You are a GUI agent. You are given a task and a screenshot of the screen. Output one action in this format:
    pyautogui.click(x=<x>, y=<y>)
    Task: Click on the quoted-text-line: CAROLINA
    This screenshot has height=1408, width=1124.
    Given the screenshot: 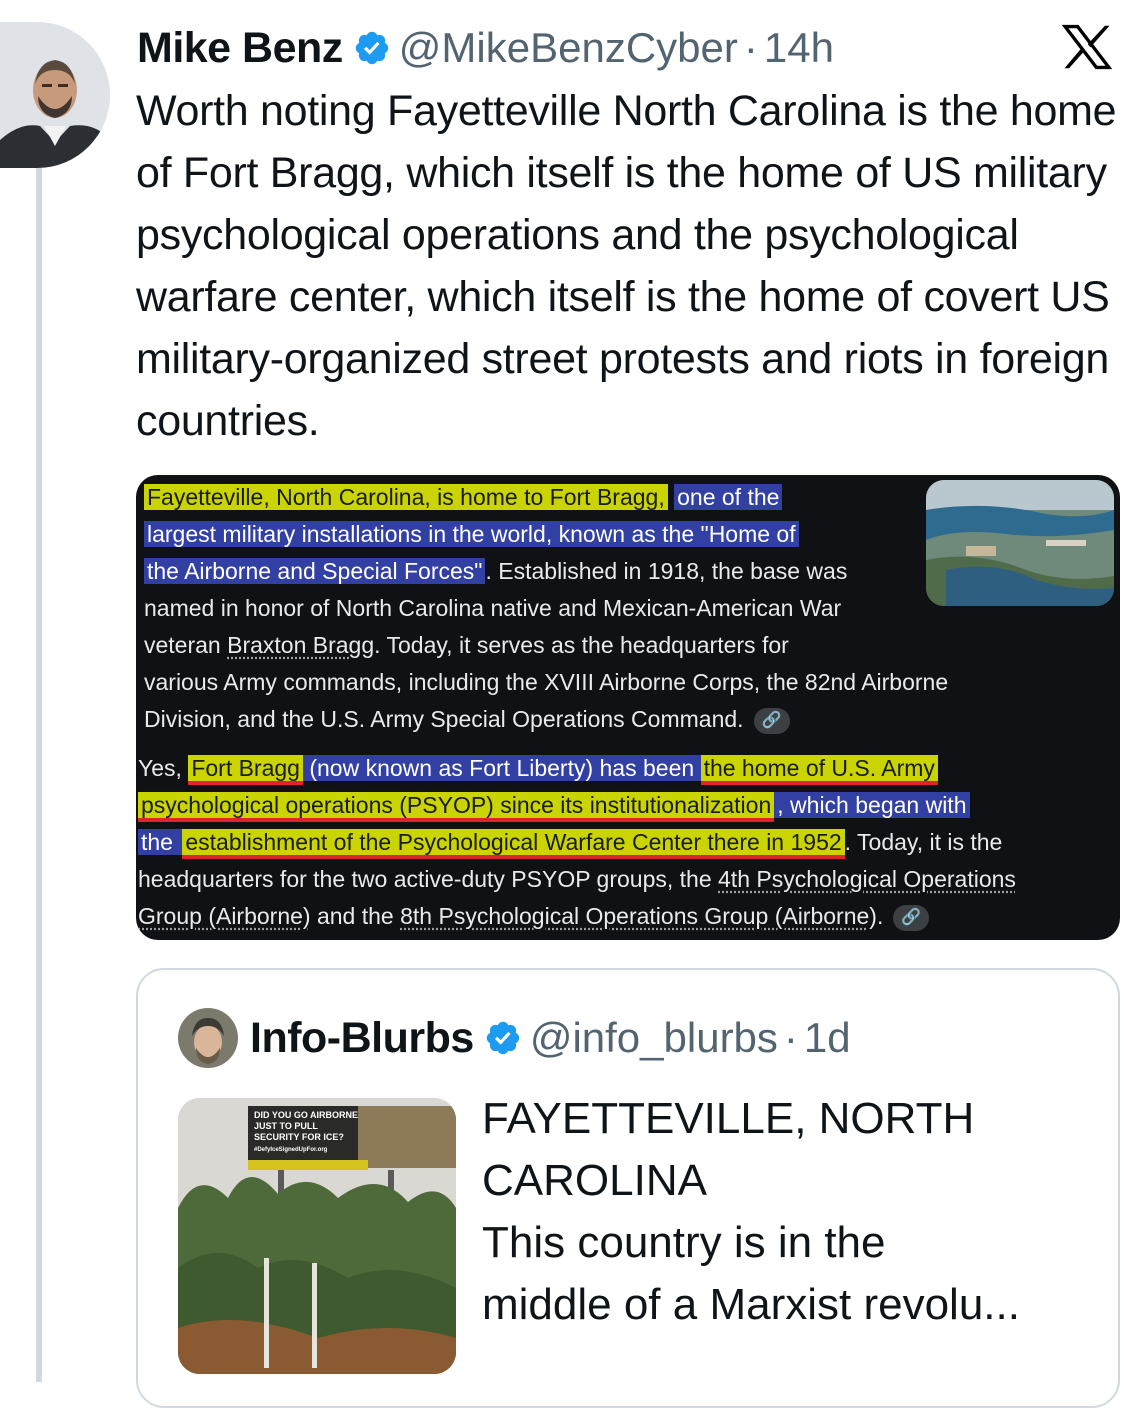 What is the action you would take?
    pyautogui.click(x=594, y=1180)
    